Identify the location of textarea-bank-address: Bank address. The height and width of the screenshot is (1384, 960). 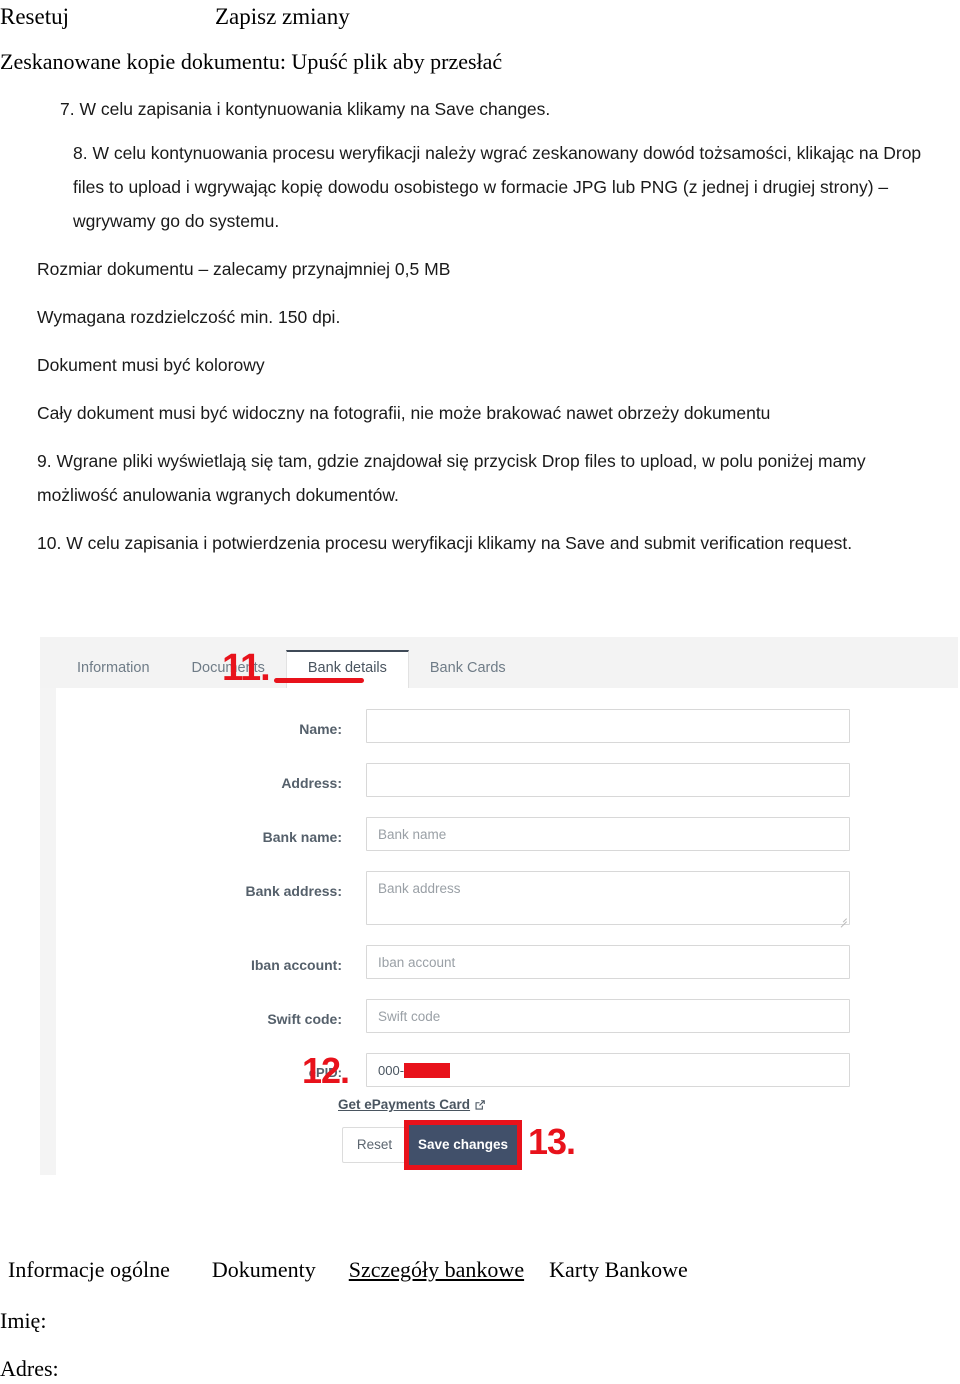
(608, 899).